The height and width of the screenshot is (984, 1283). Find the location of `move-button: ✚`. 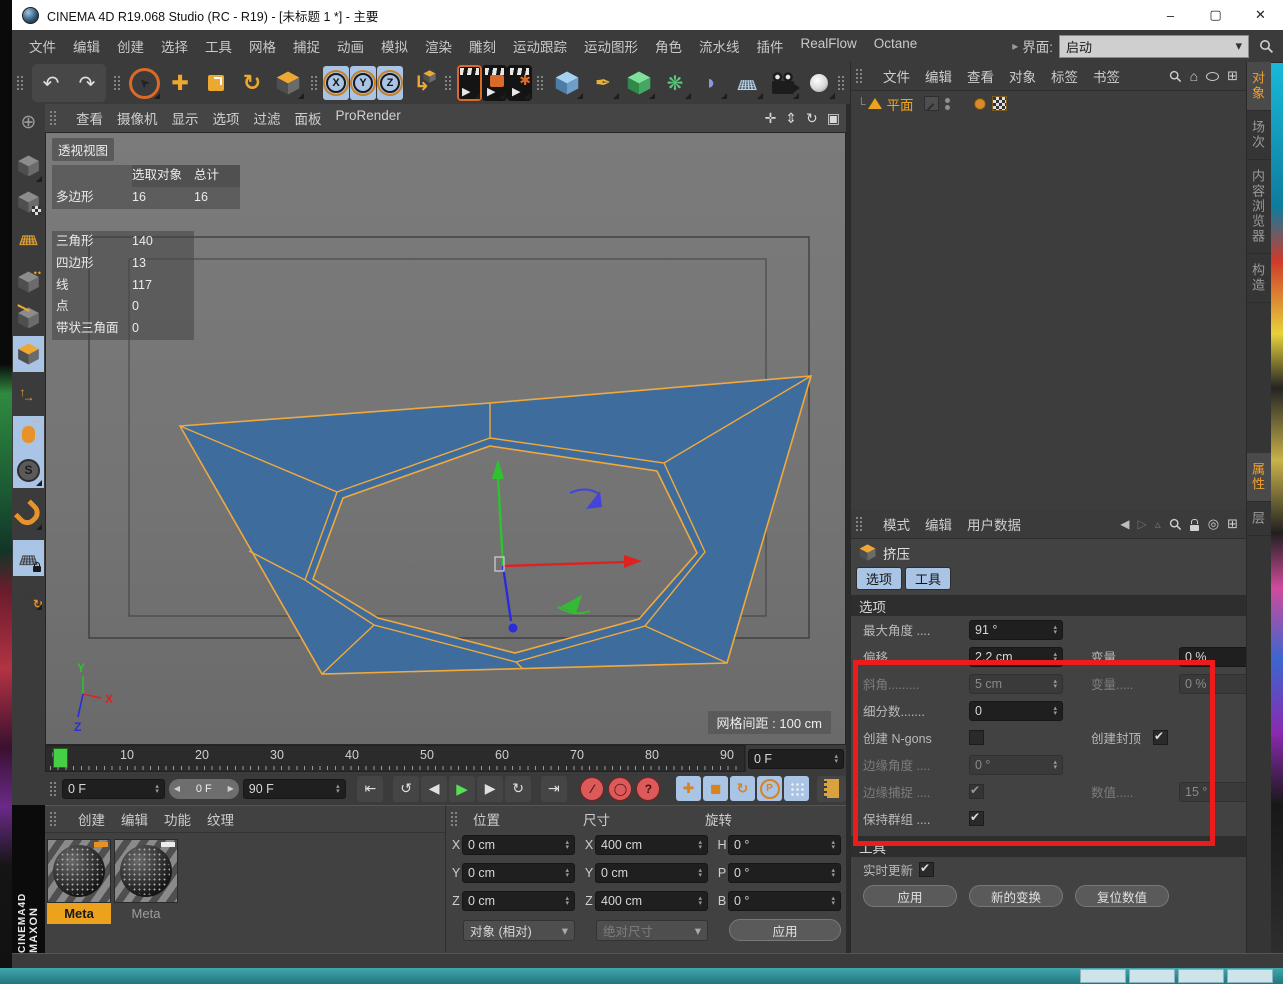

move-button: ✚ is located at coordinates (180, 83).